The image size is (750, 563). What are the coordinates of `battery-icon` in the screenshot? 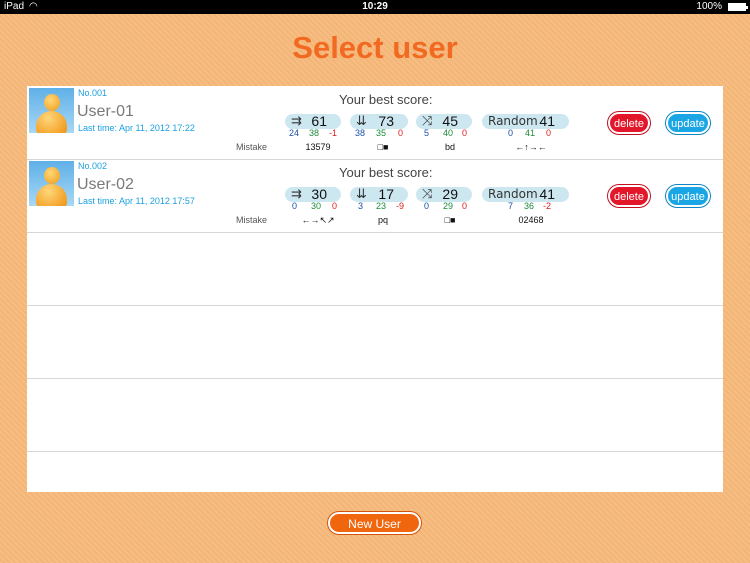 It's located at (738, 7).